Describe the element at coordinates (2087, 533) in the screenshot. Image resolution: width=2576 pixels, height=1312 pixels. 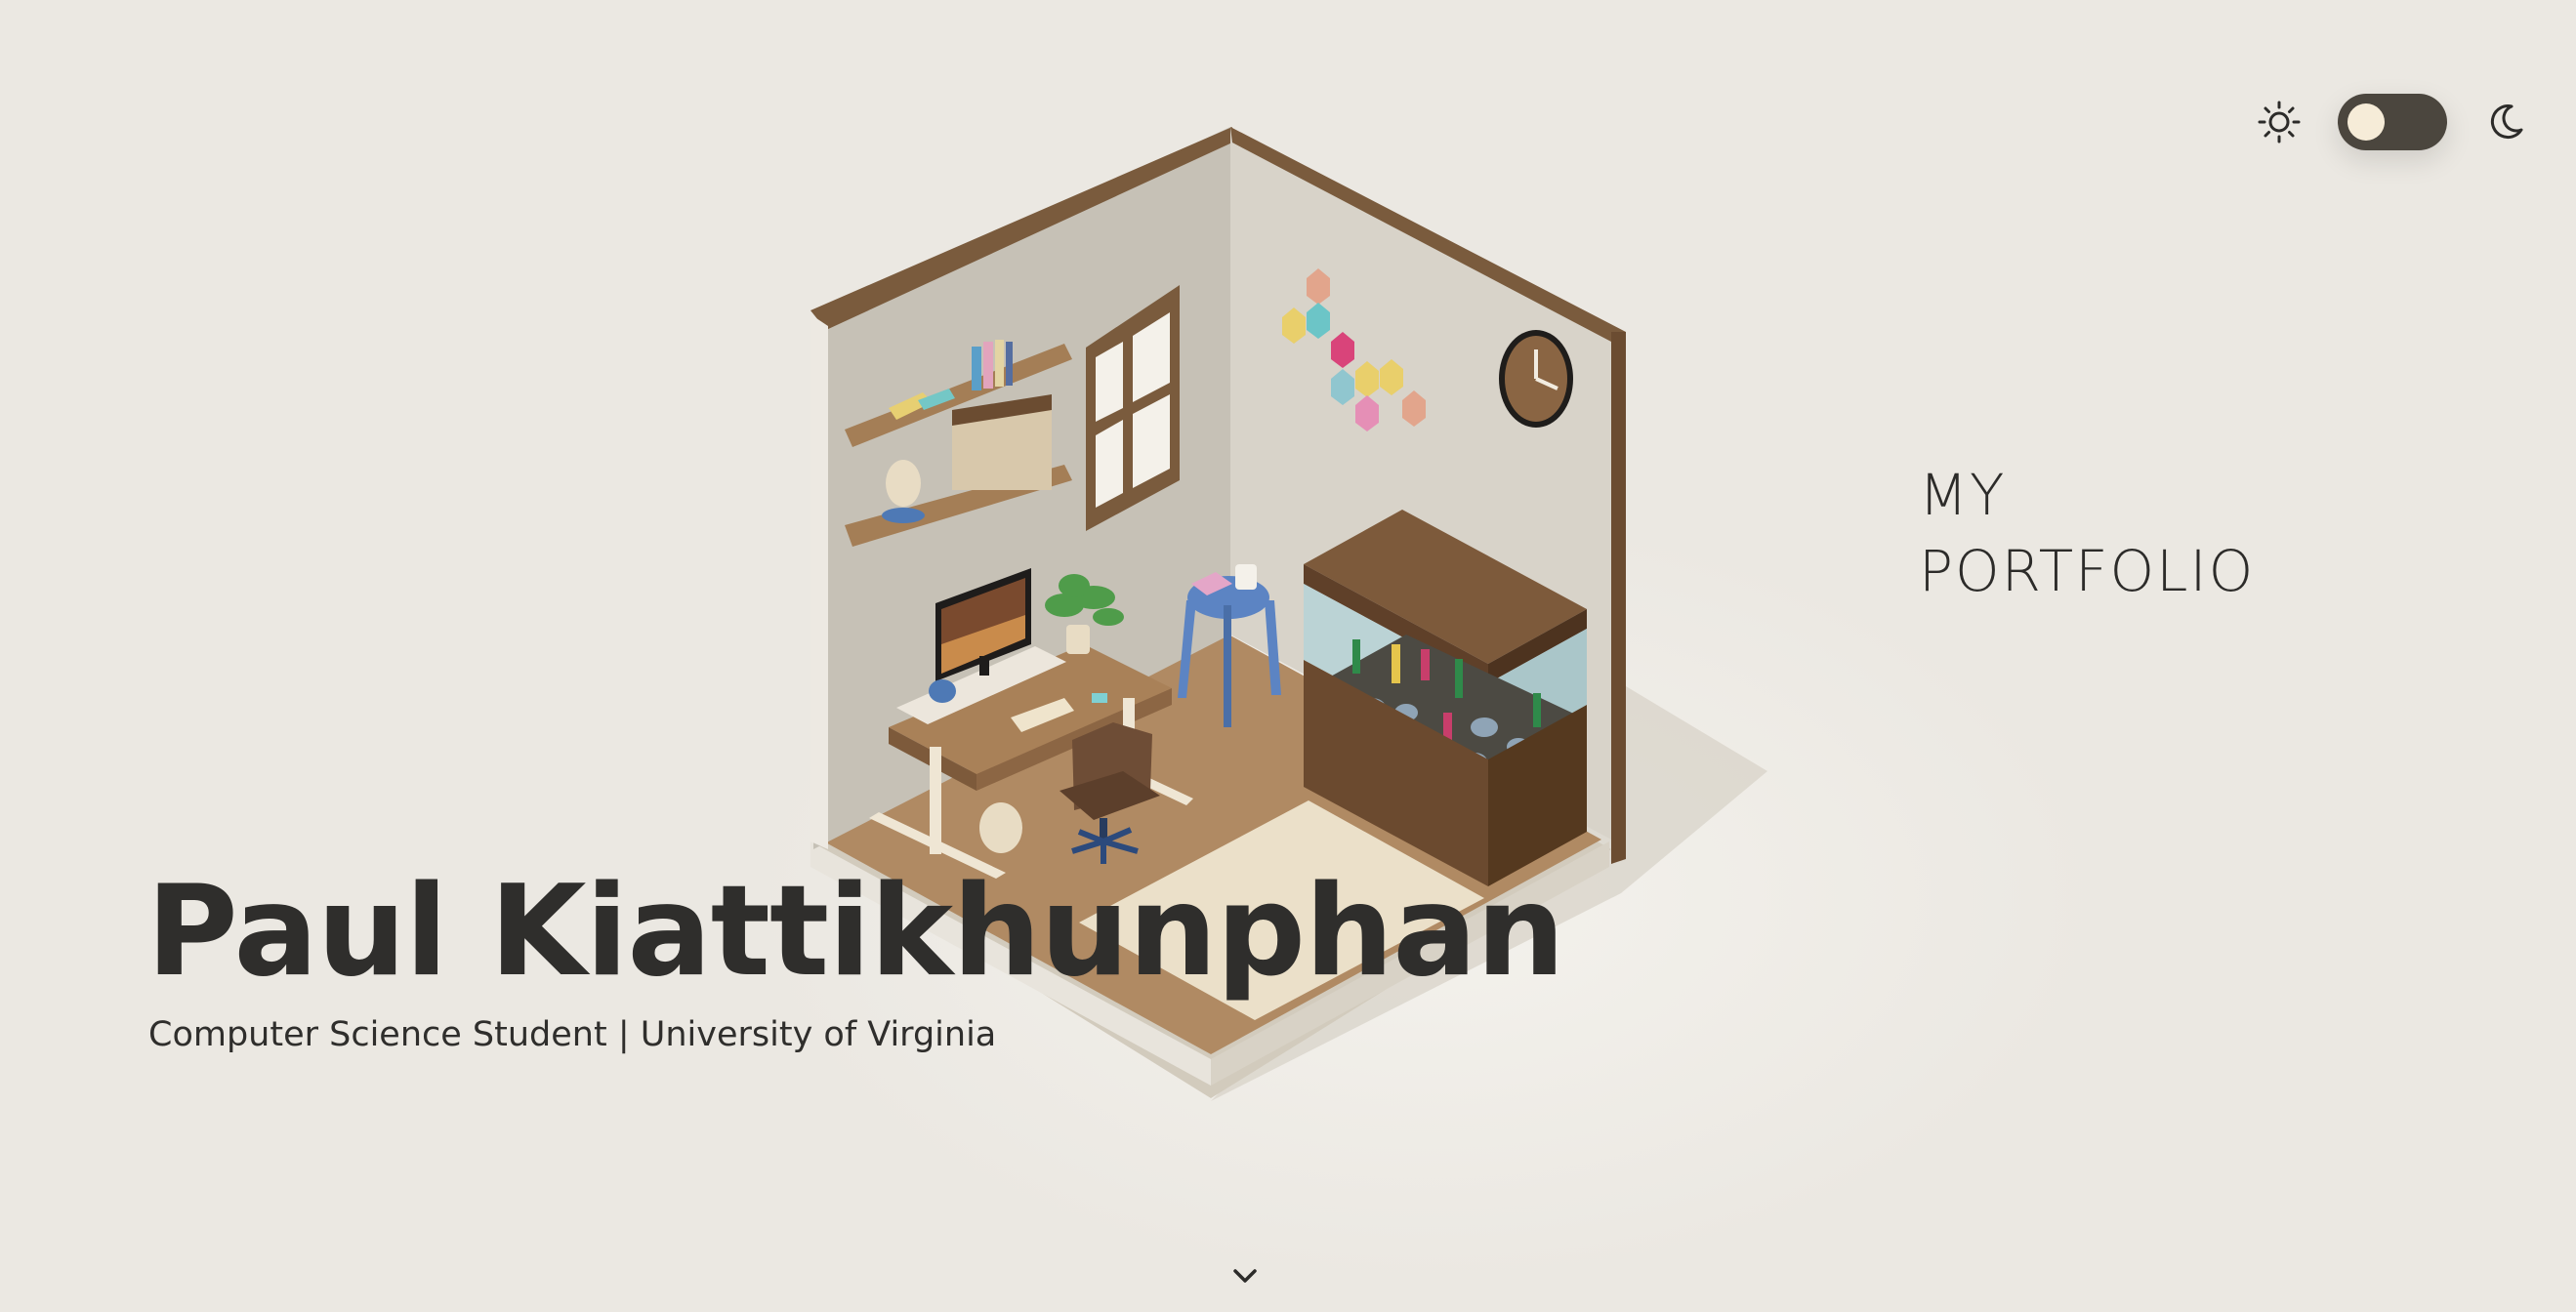
I see `my-portfolio-heading: MY PORTFOLIO` at that location.